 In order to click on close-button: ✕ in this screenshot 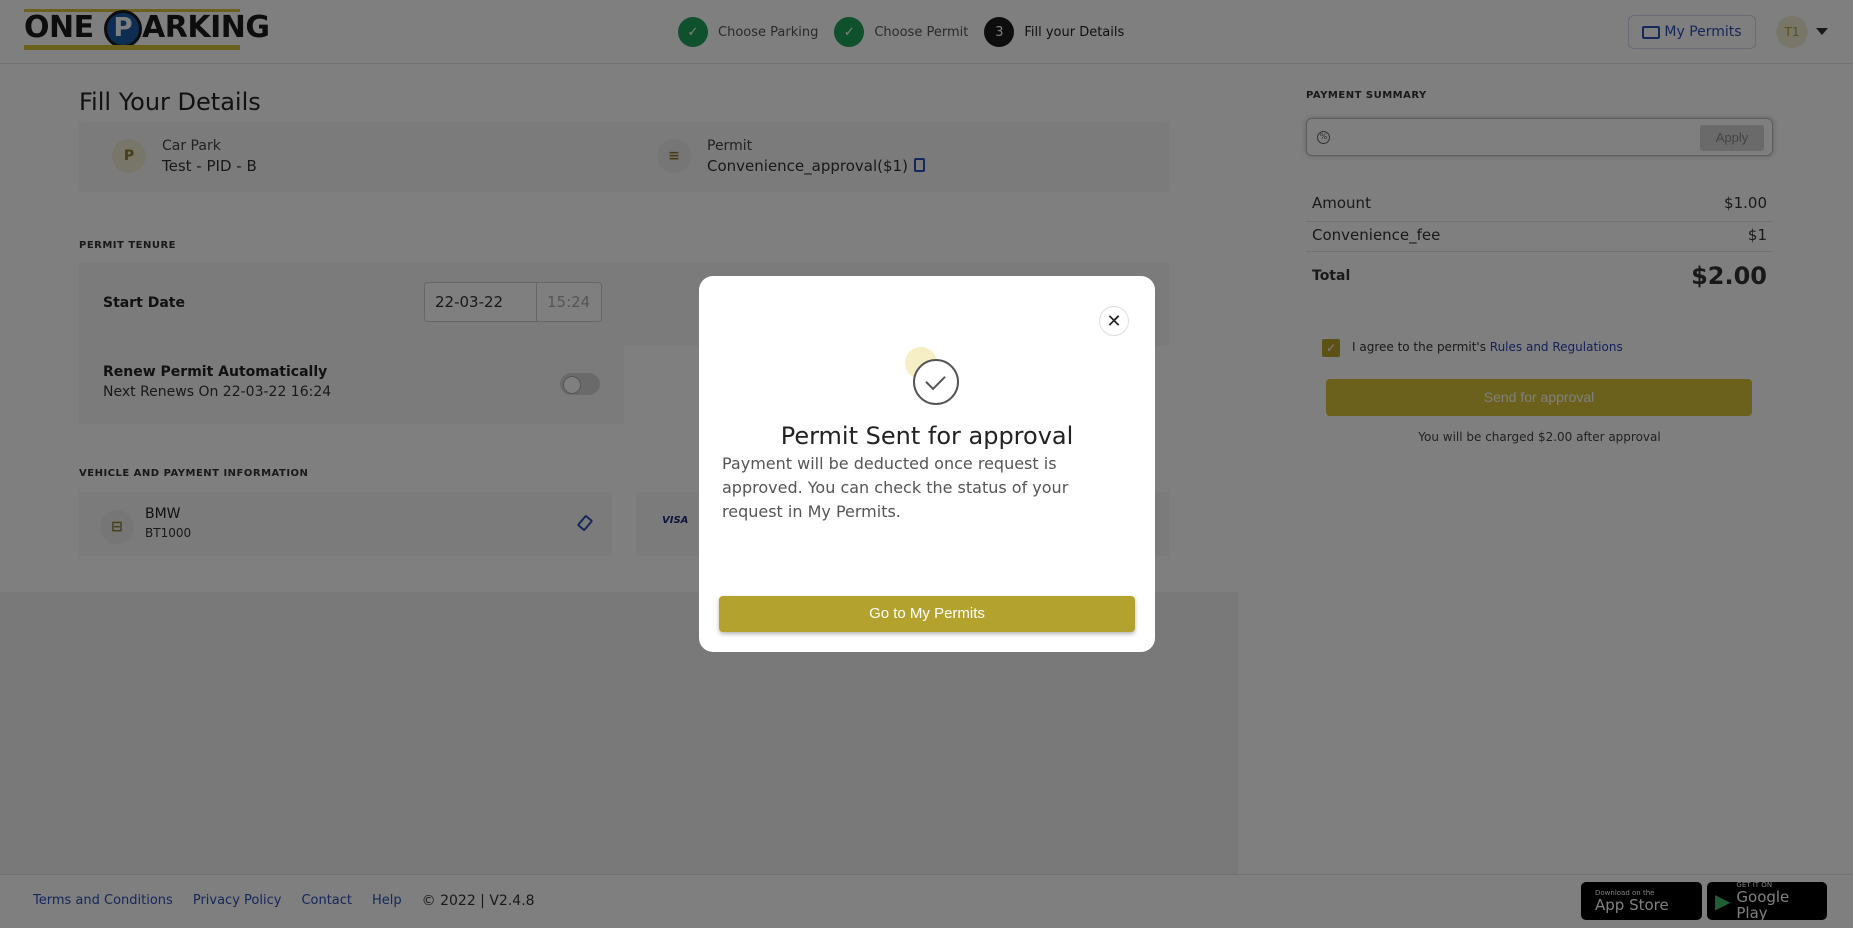, I will do `click(1114, 321)`.